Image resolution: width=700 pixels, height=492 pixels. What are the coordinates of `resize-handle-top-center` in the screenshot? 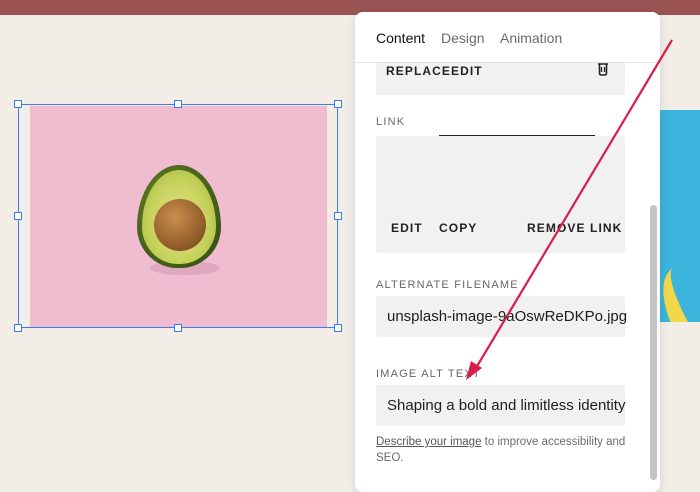 It's located at (178, 104).